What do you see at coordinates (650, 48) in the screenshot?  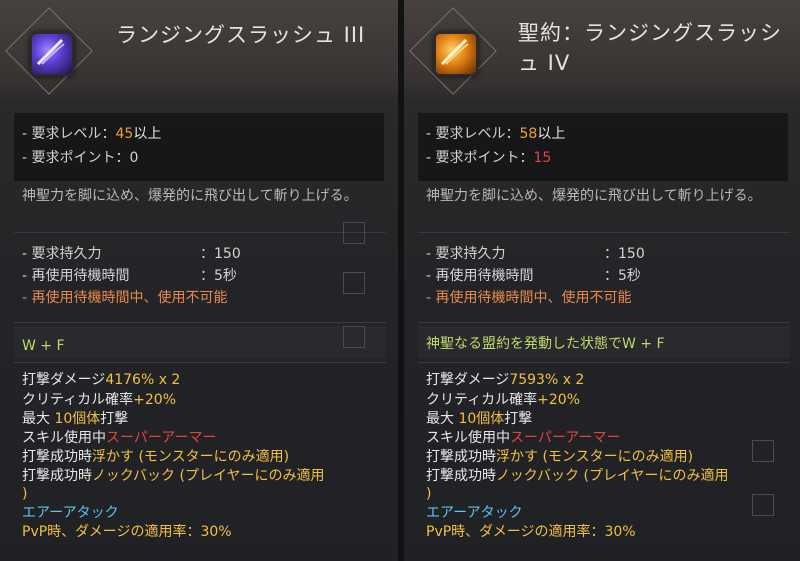 I see `skill-title: 聖約：ランジングスラッシュ IV` at bounding box center [650, 48].